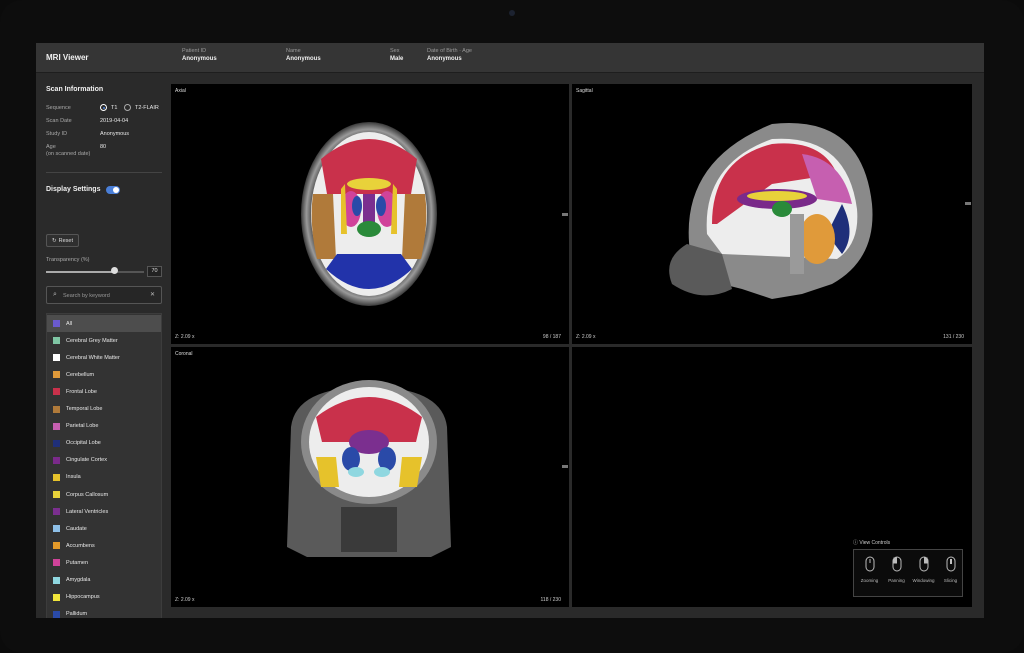 This screenshot has height=653, width=1024. I want to click on region-item: Occipital Lobe, so click(104, 443).